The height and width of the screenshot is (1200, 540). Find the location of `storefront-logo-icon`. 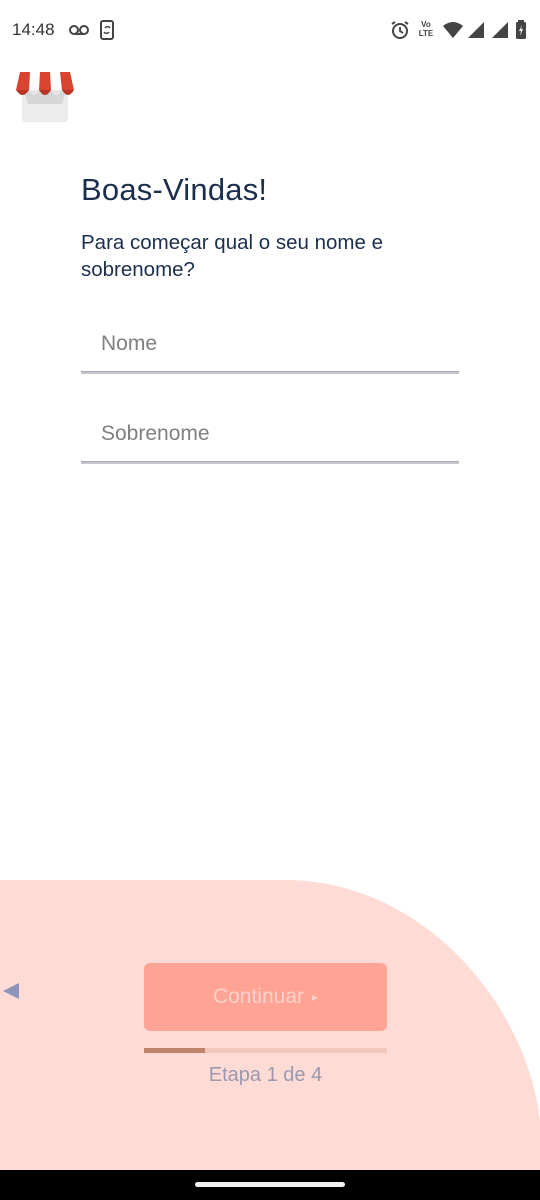

storefront-logo-icon is located at coordinates (45, 97).